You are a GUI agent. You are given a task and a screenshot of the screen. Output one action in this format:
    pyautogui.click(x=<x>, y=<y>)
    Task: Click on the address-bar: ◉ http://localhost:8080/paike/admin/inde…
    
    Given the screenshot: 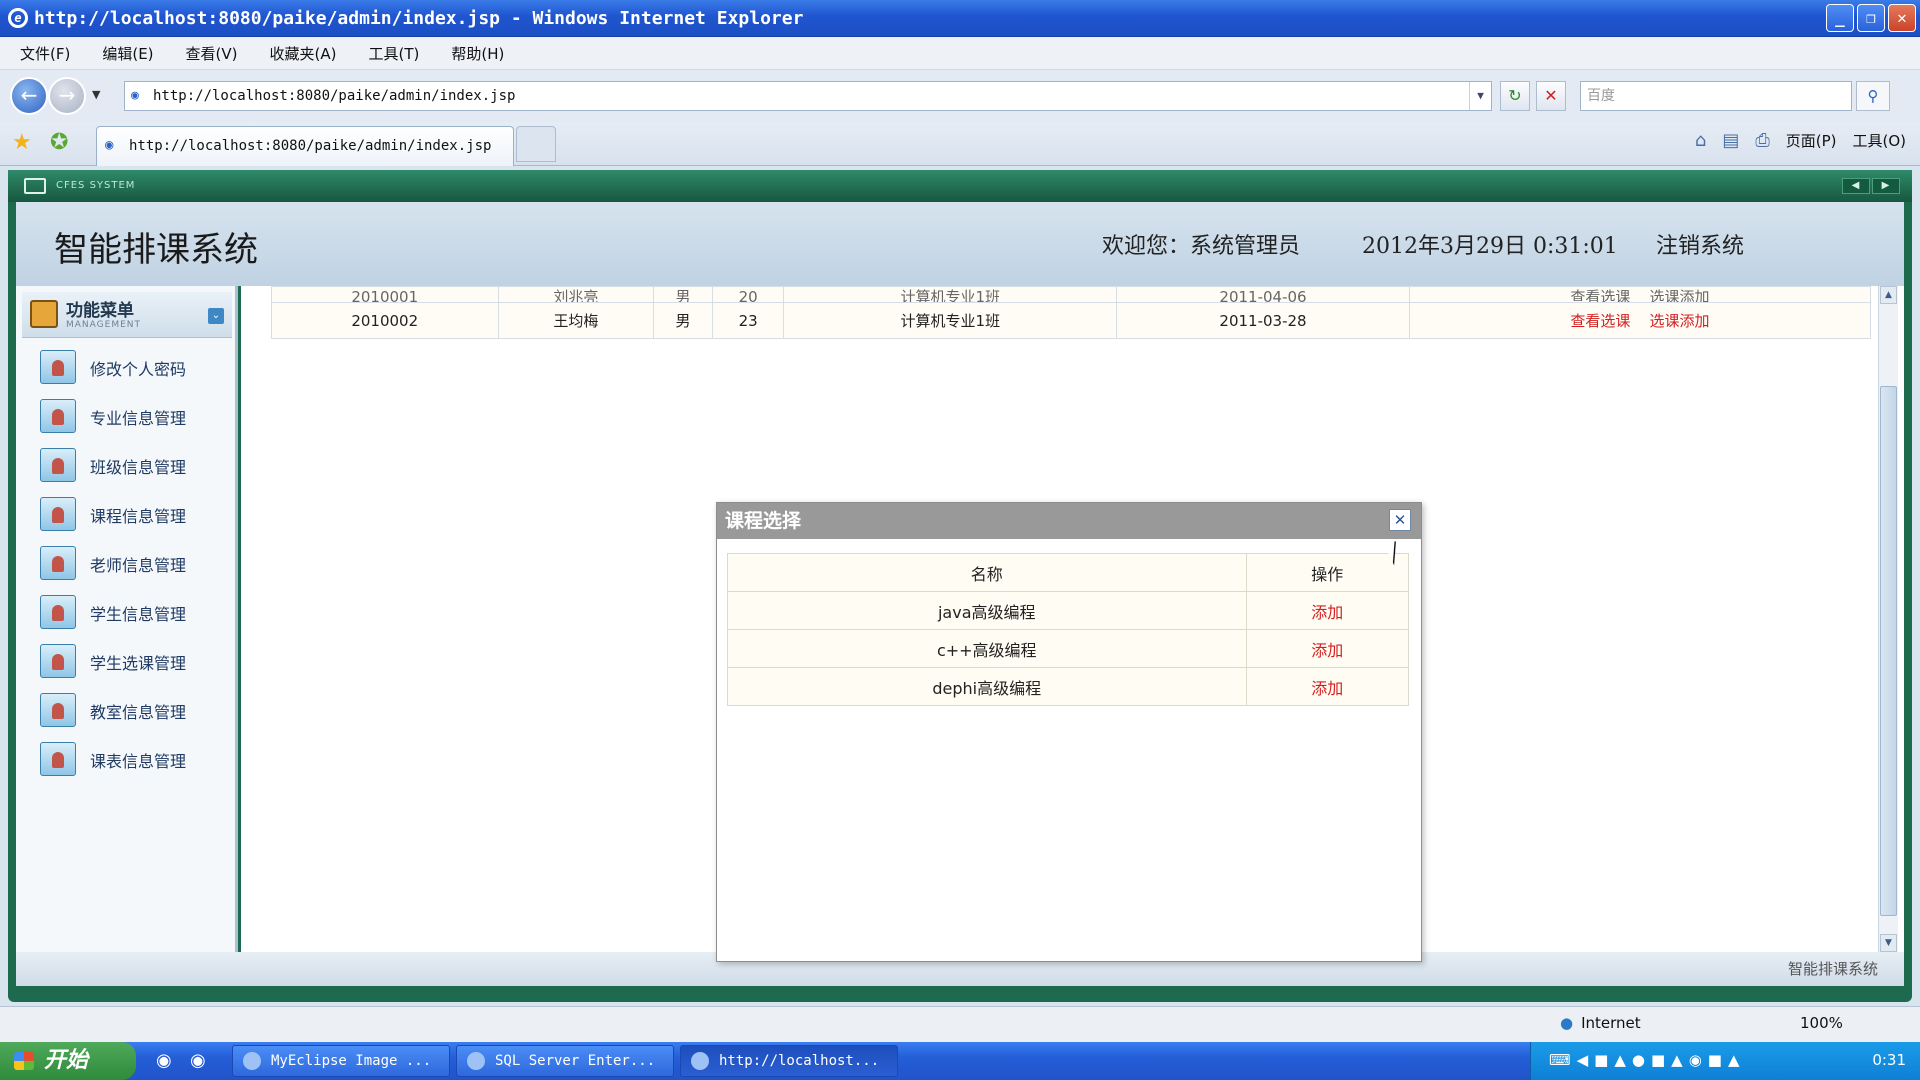 What is the action you would take?
    pyautogui.click(x=808, y=96)
    